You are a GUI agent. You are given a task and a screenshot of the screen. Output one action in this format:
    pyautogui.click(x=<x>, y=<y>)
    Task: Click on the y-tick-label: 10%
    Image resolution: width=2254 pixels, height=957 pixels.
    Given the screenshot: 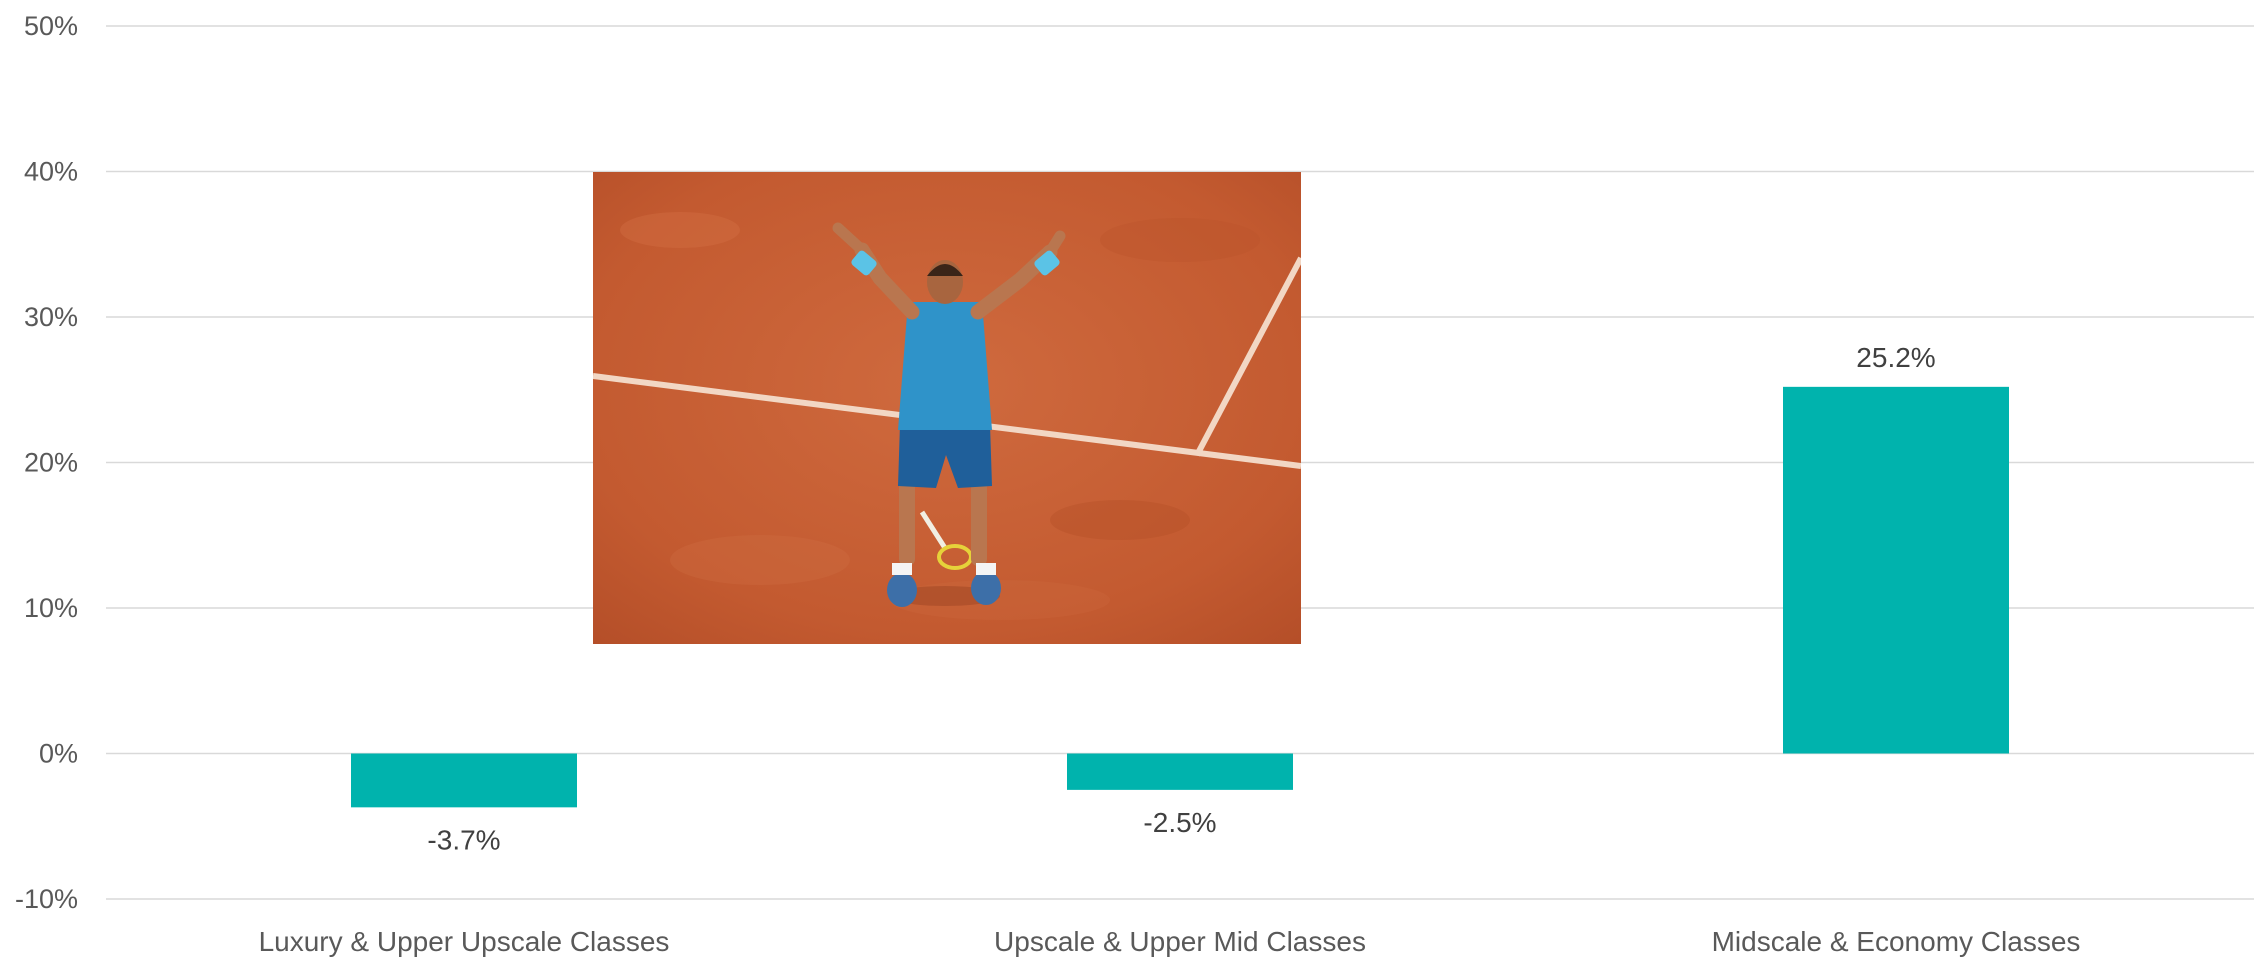 What is the action you would take?
    pyautogui.click(x=51, y=608)
    